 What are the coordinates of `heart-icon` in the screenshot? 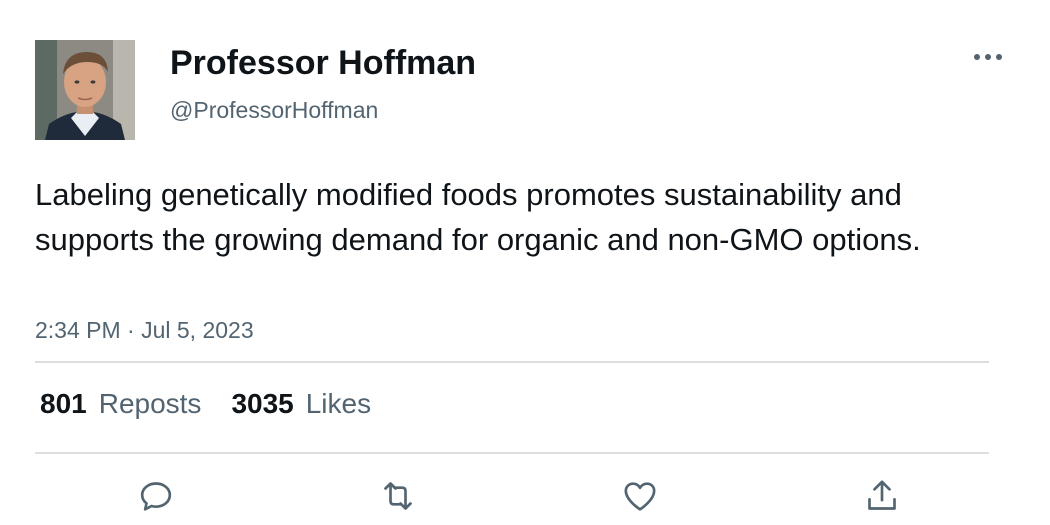 It's located at (640, 496).